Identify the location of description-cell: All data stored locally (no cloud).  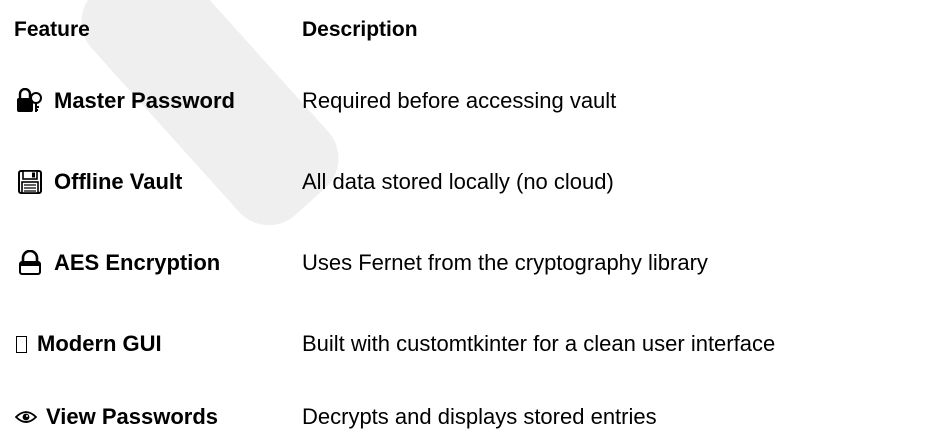
(458, 181).